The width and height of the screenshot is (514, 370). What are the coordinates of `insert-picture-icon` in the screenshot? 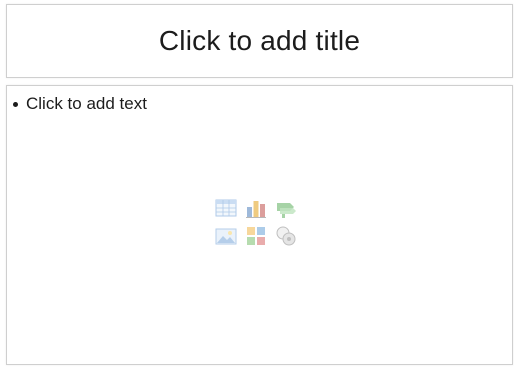 It's located at (226, 236).